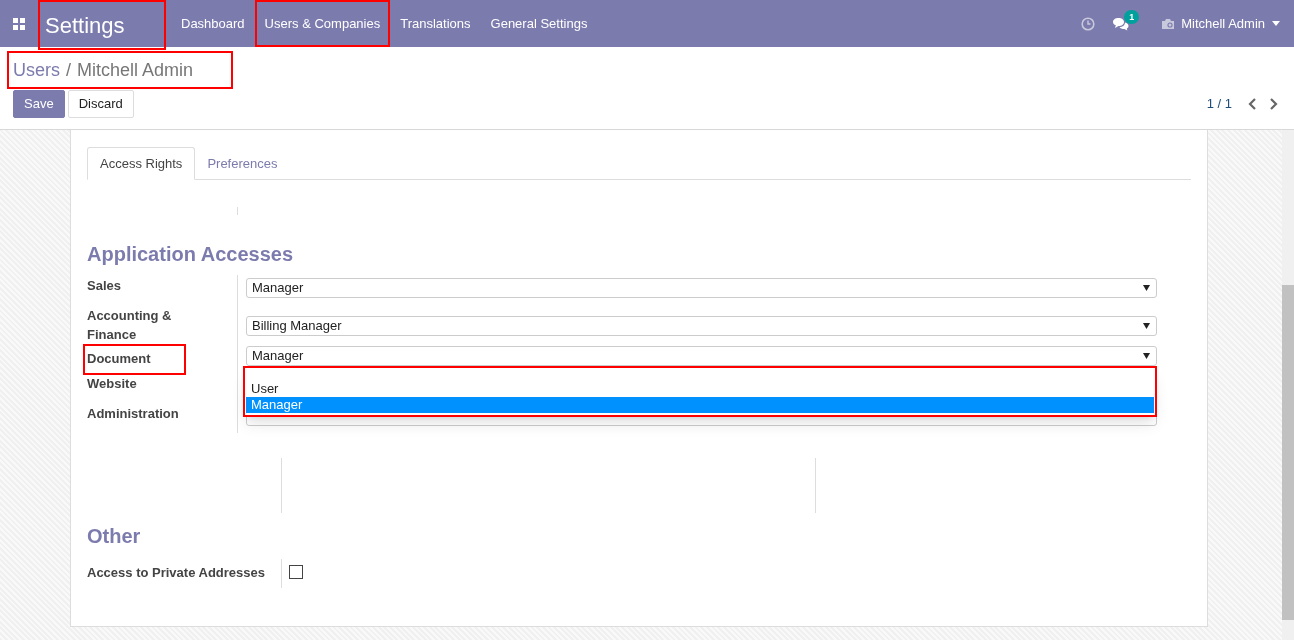 Image resolution: width=1294 pixels, height=640 pixels. Describe the element at coordinates (114, 536) in the screenshot. I see `section-title: Other` at that location.